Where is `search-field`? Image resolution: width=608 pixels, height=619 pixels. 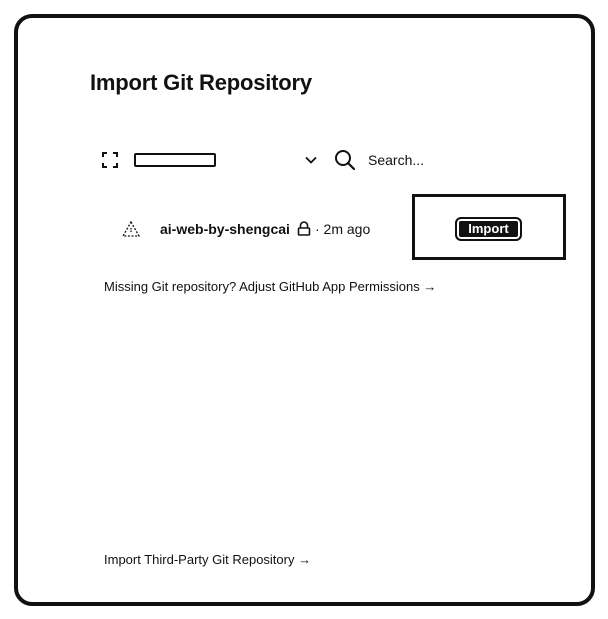 search-field is located at coordinates (434, 160).